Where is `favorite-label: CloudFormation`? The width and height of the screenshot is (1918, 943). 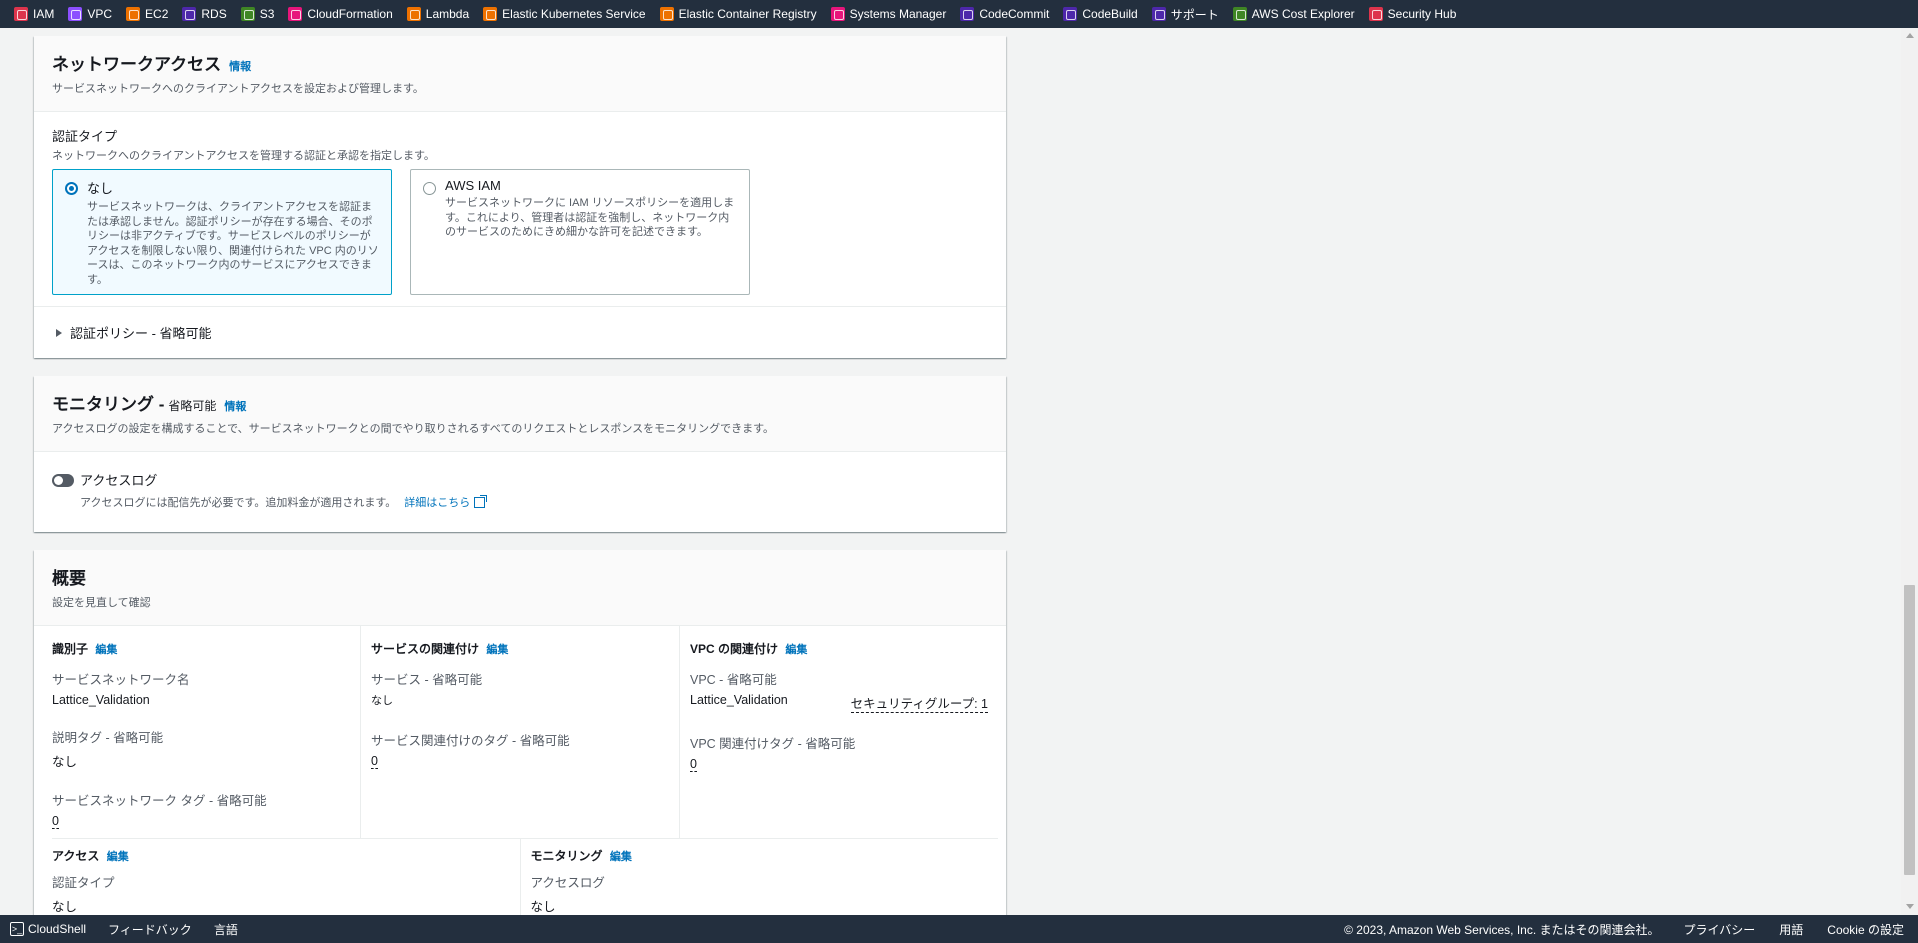 favorite-label: CloudFormation is located at coordinates (350, 14).